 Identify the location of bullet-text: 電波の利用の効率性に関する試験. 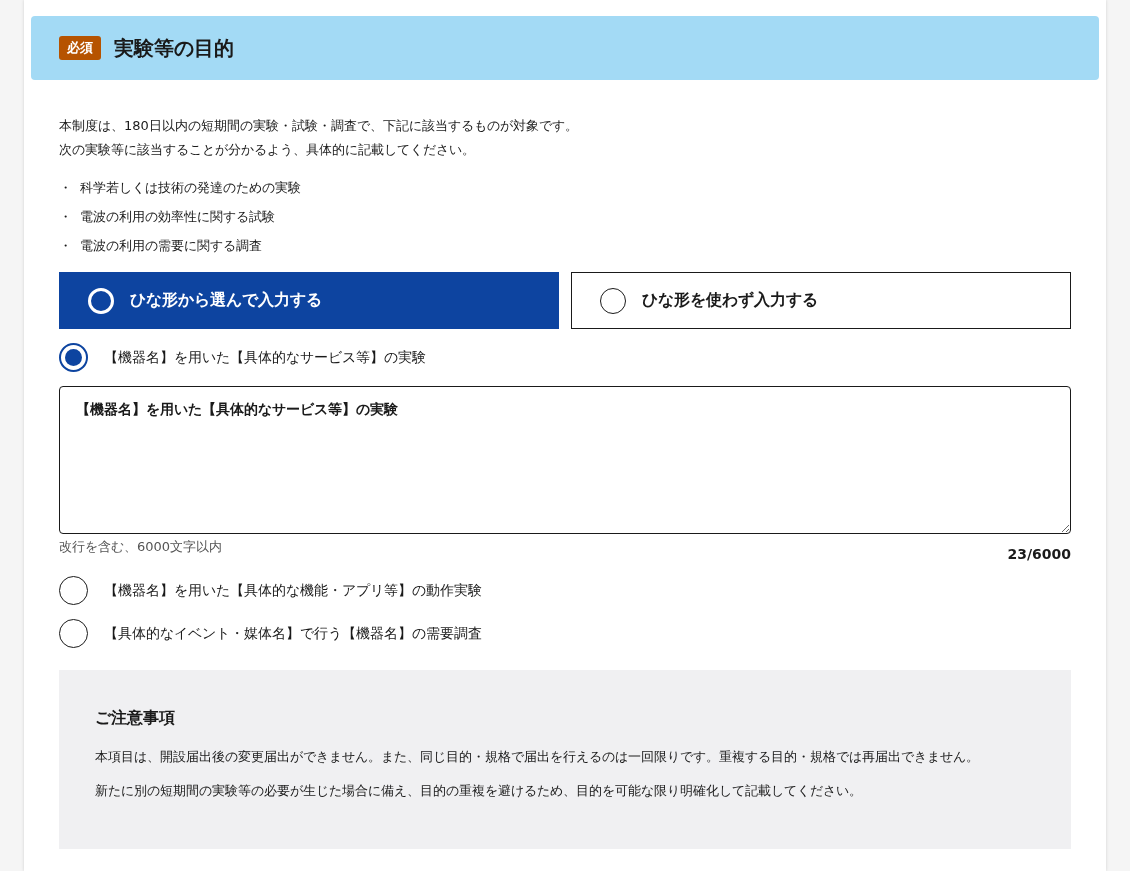
(177, 217).